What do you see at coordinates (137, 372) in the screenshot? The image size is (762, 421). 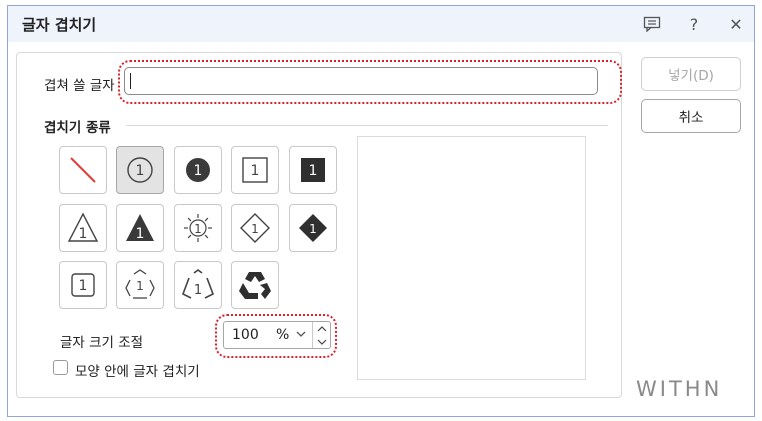 I see `inside-shape-label: 모양 안에 글자 겹치기` at bounding box center [137, 372].